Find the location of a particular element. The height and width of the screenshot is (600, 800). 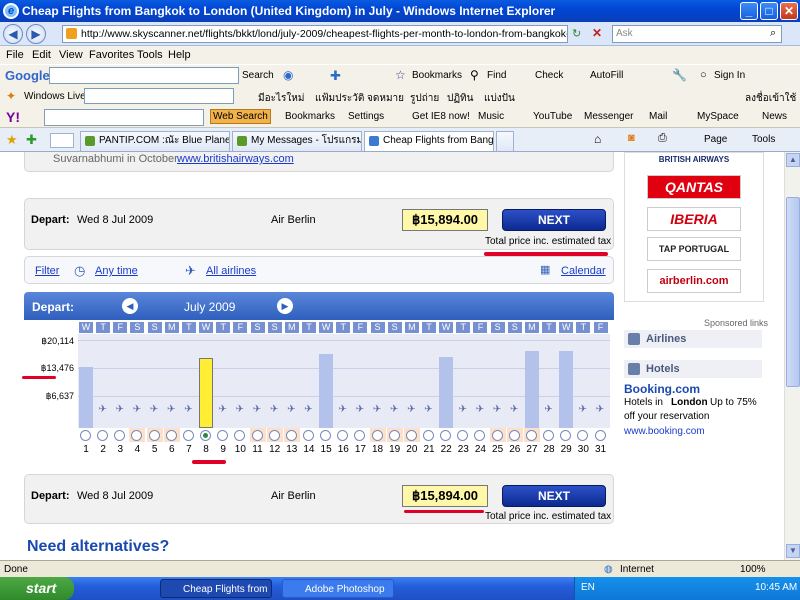

print-icon: ⎙ is located at coordinates (662, 138).